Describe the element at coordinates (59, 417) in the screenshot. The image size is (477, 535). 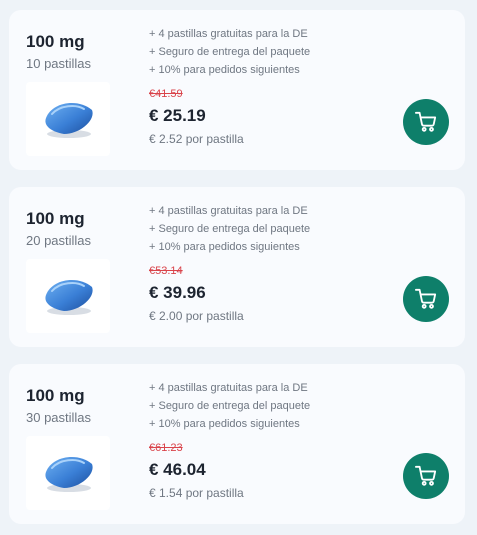
I see `quantity-label: 30 pastillas` at that location.